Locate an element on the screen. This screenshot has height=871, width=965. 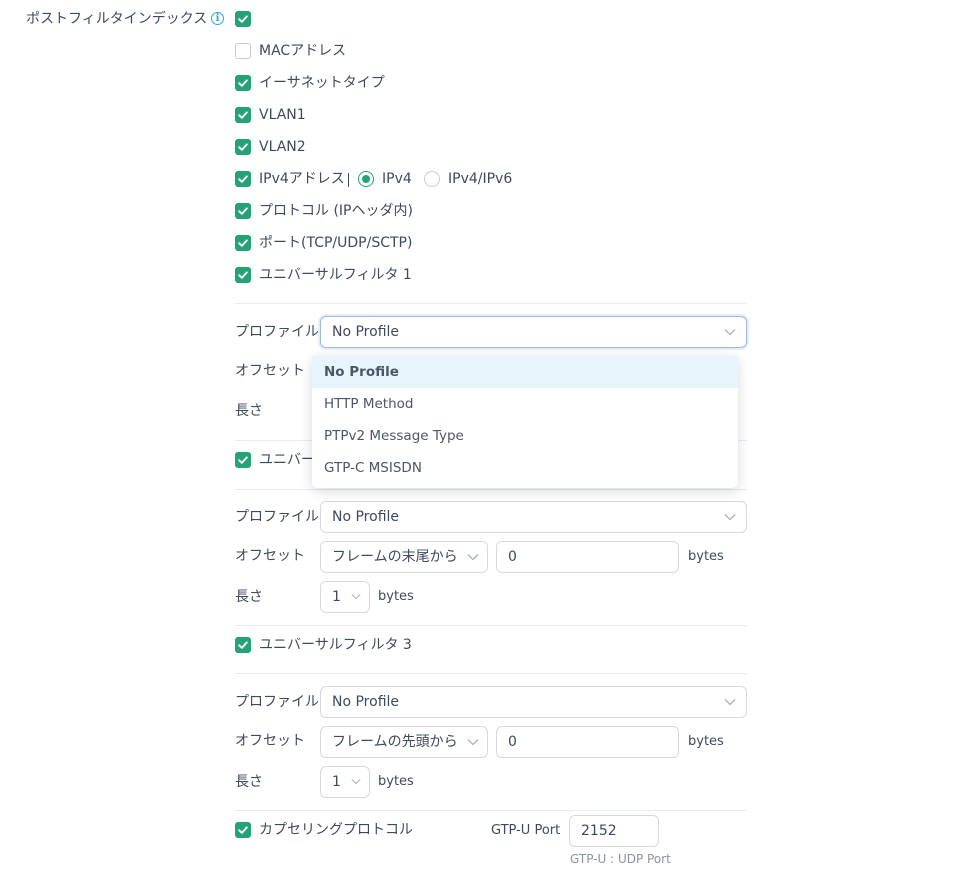
filter2-profile-label: プロファイル is located at coordinates (277, 517).